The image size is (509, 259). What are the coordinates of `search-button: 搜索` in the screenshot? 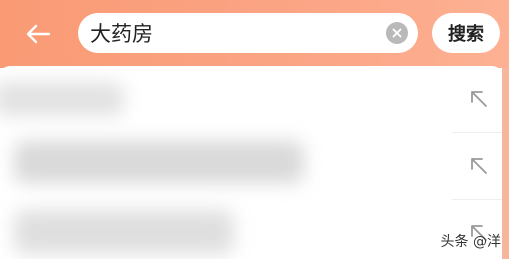 It's located at (466, 33).